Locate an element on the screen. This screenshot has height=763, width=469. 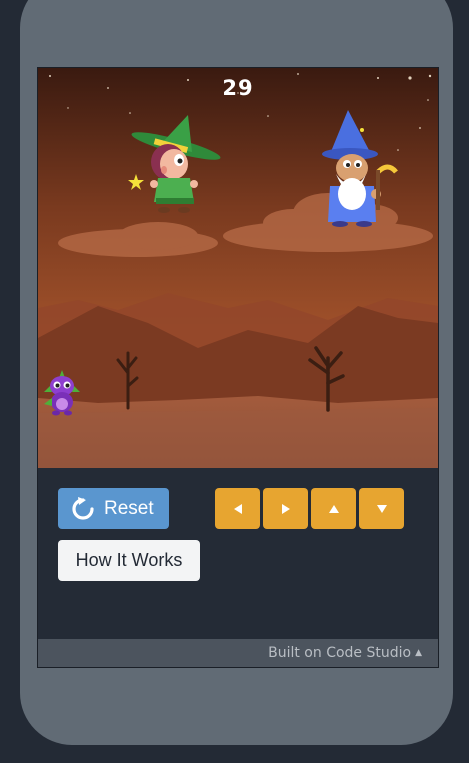
right-arrow-button is located at coordinates (285, 508).